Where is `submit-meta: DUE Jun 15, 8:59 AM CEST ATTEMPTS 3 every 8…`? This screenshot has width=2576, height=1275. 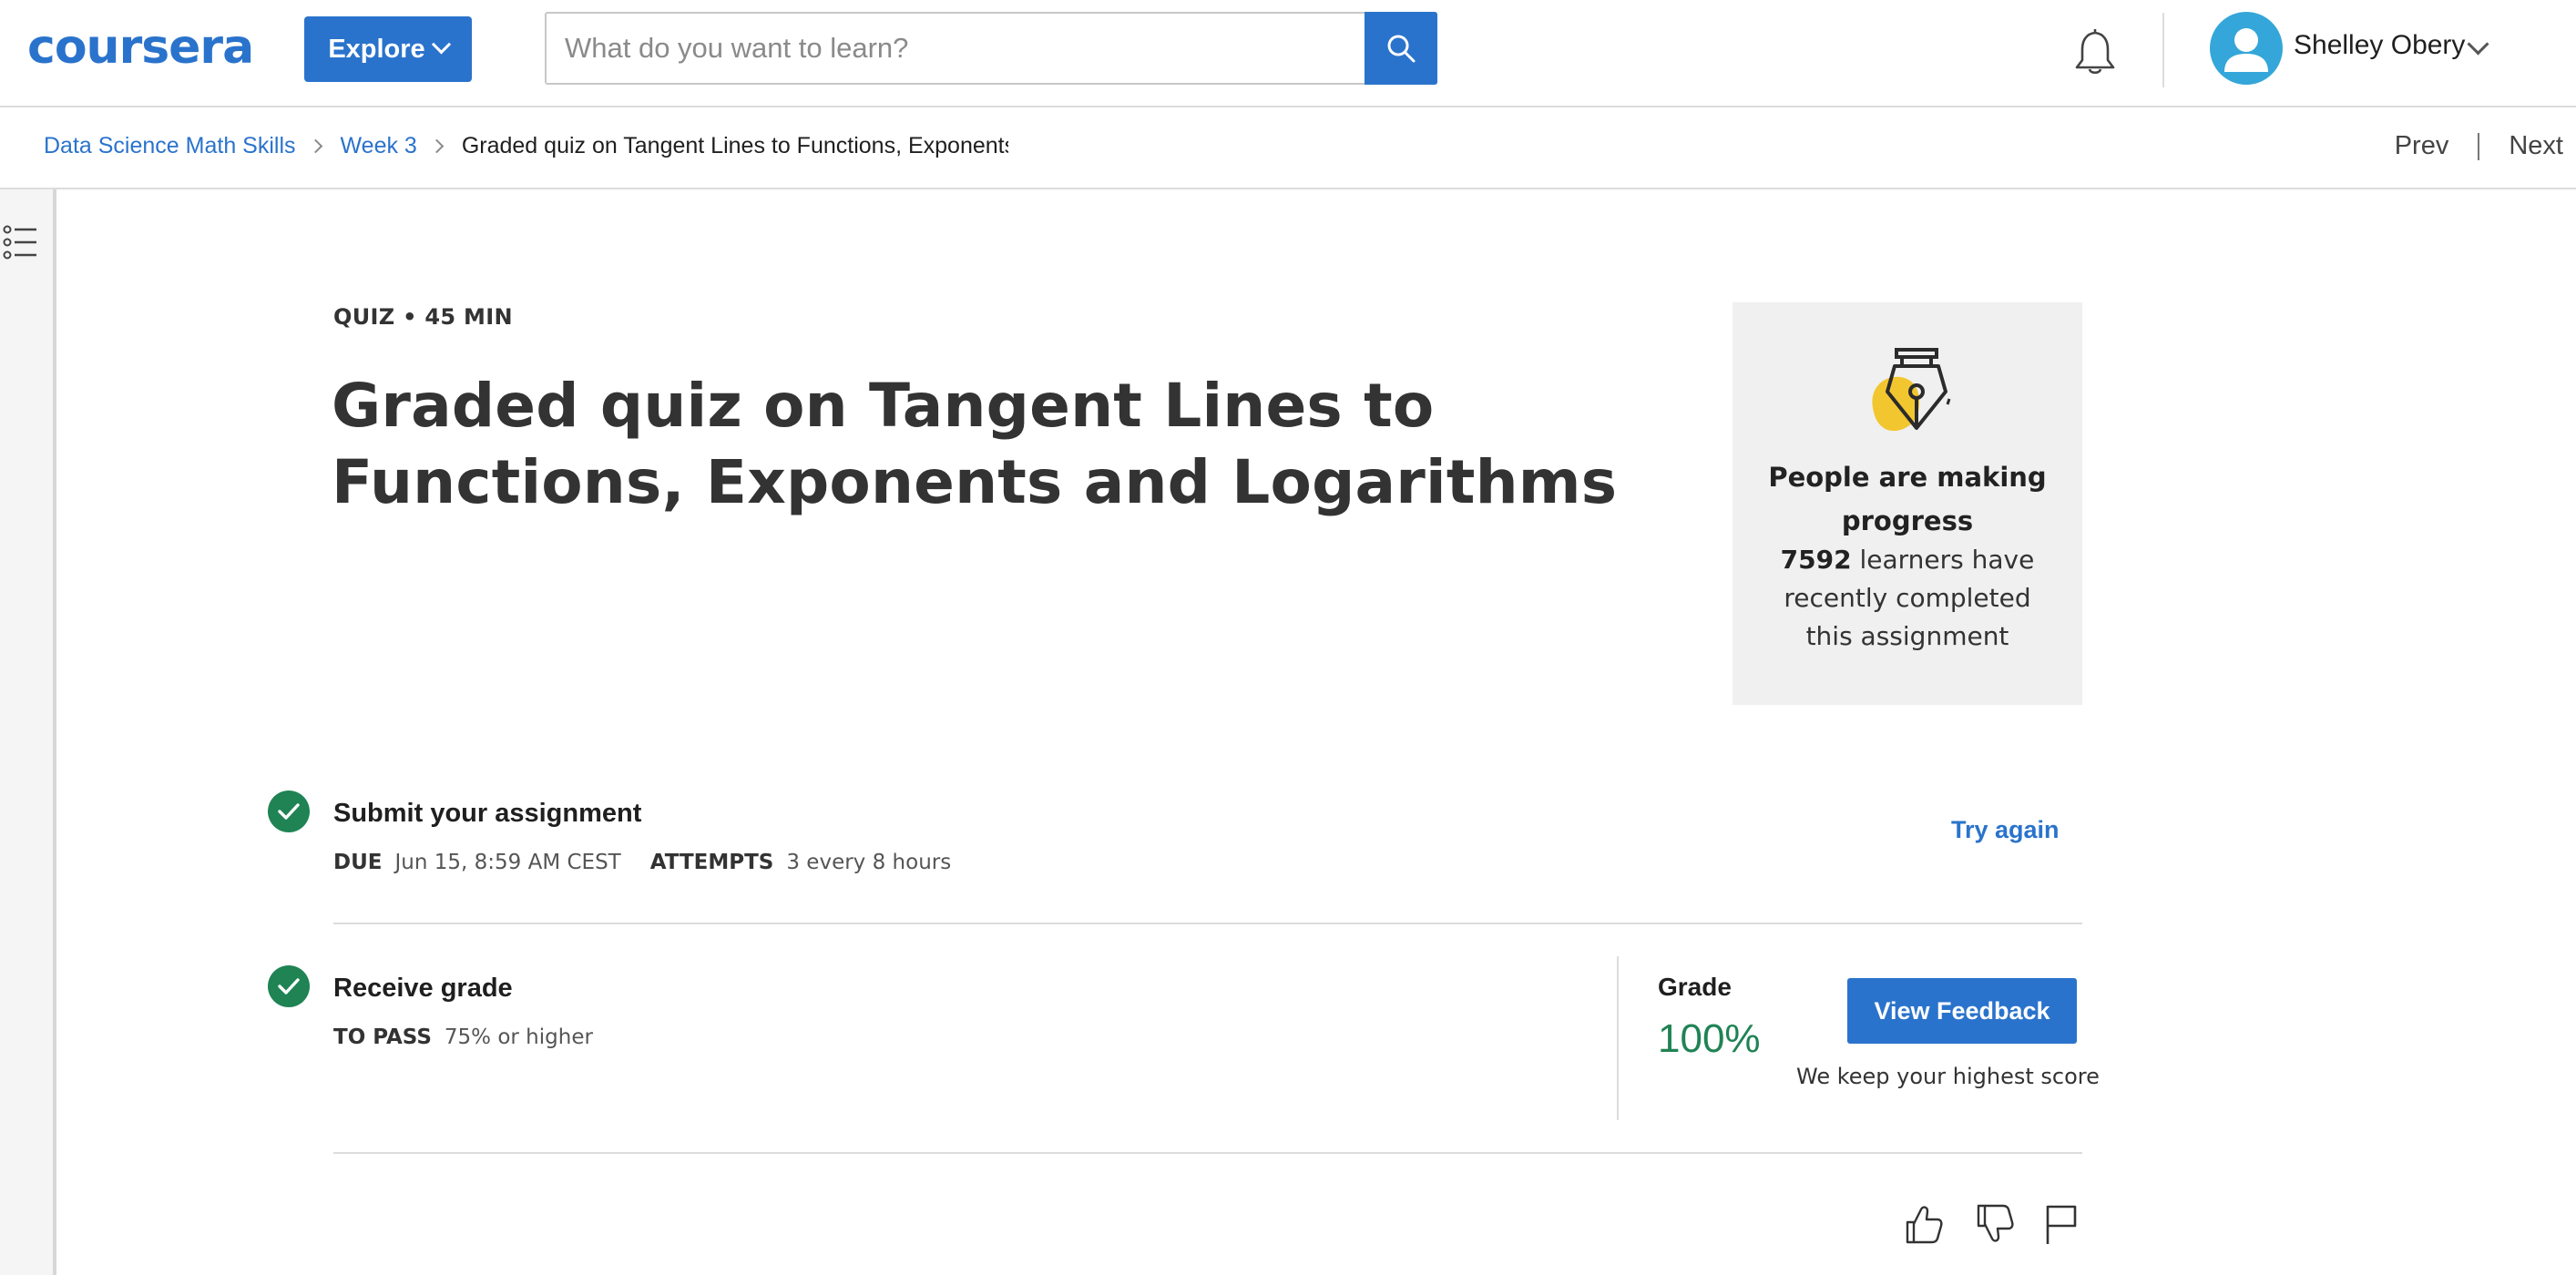
submit-meta: DUE Jun 15, 8:59 AM CEST ATTEMPTS 3 every 8… is located at coordinates (642, 862).